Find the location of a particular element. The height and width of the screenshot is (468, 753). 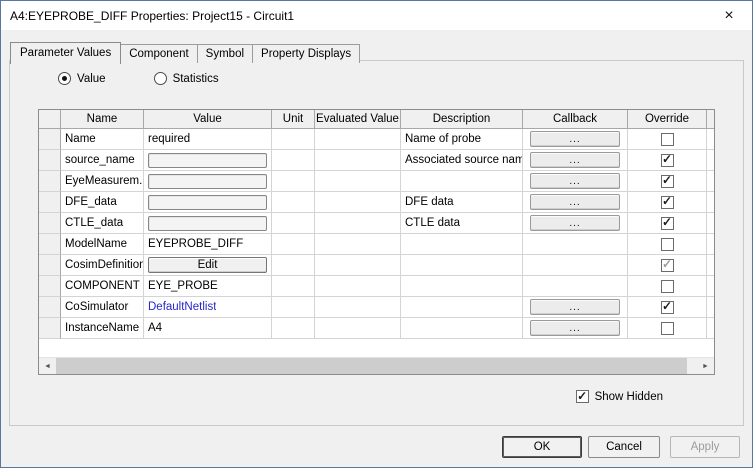

param-value-cell is located at coordinates (208, 223).